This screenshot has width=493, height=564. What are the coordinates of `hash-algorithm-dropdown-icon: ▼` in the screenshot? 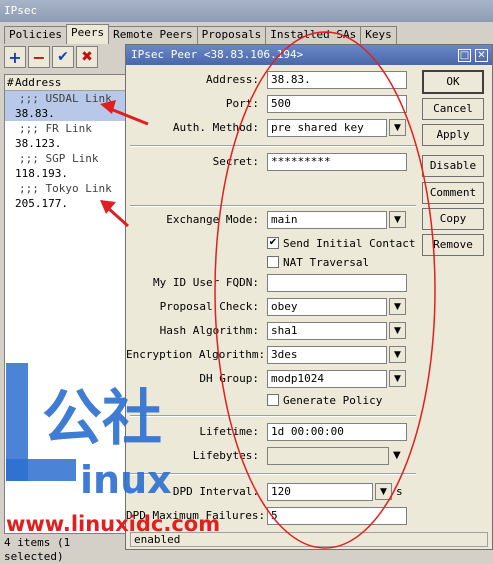 It's located at (397, 330).